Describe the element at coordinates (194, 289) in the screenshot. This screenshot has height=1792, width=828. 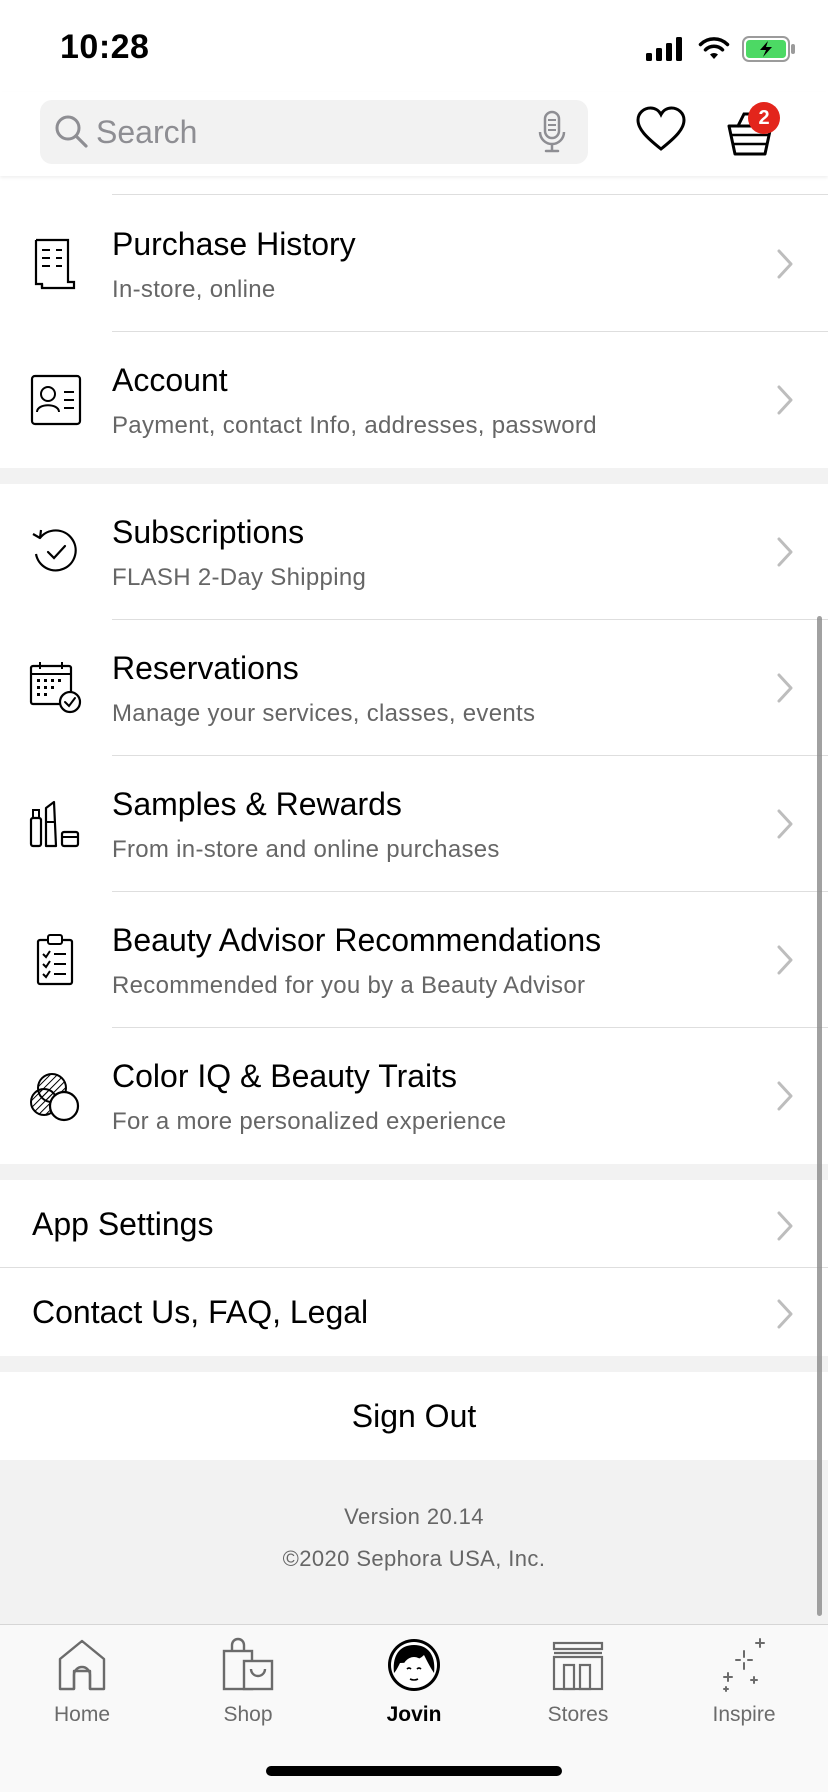
I see `menu-row-subtitle: In-store, online` at that location.